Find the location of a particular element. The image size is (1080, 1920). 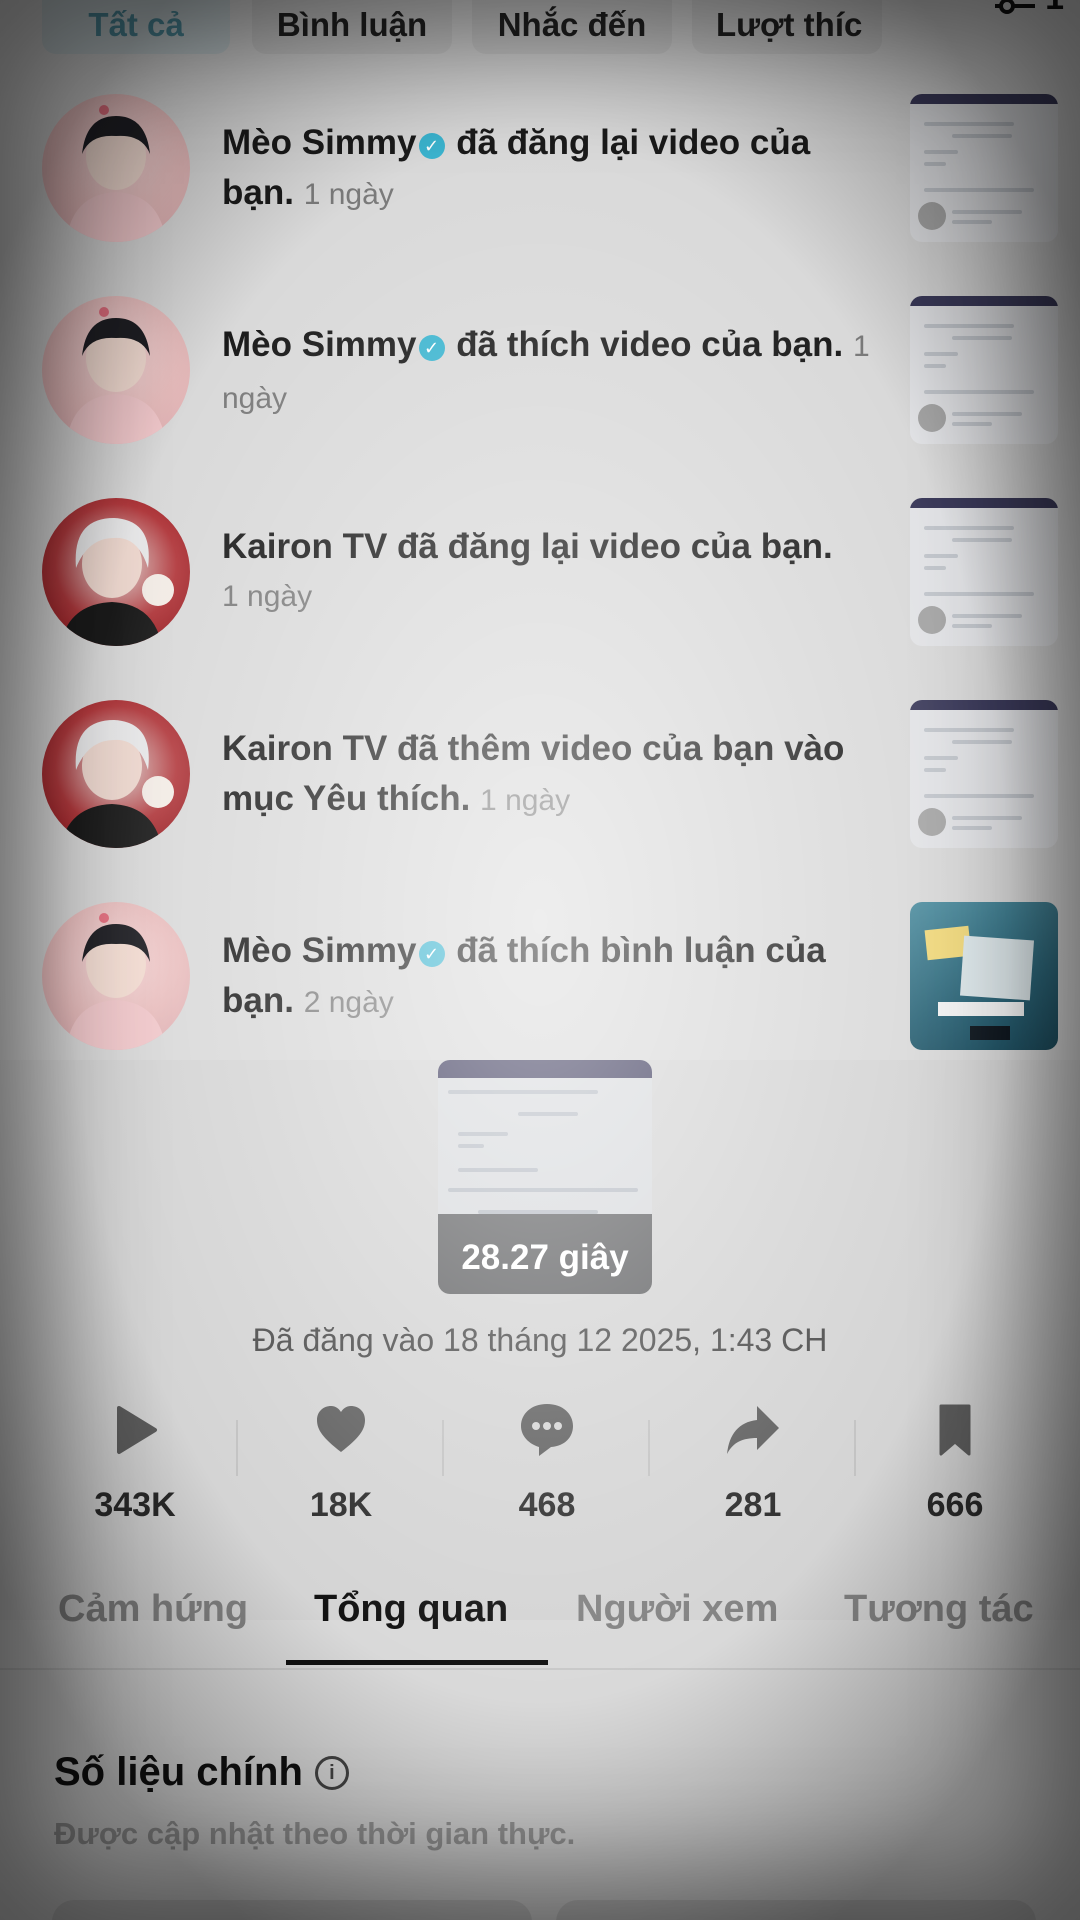

video-duration: 28.27 giây is located at coordinates (545, 1257).